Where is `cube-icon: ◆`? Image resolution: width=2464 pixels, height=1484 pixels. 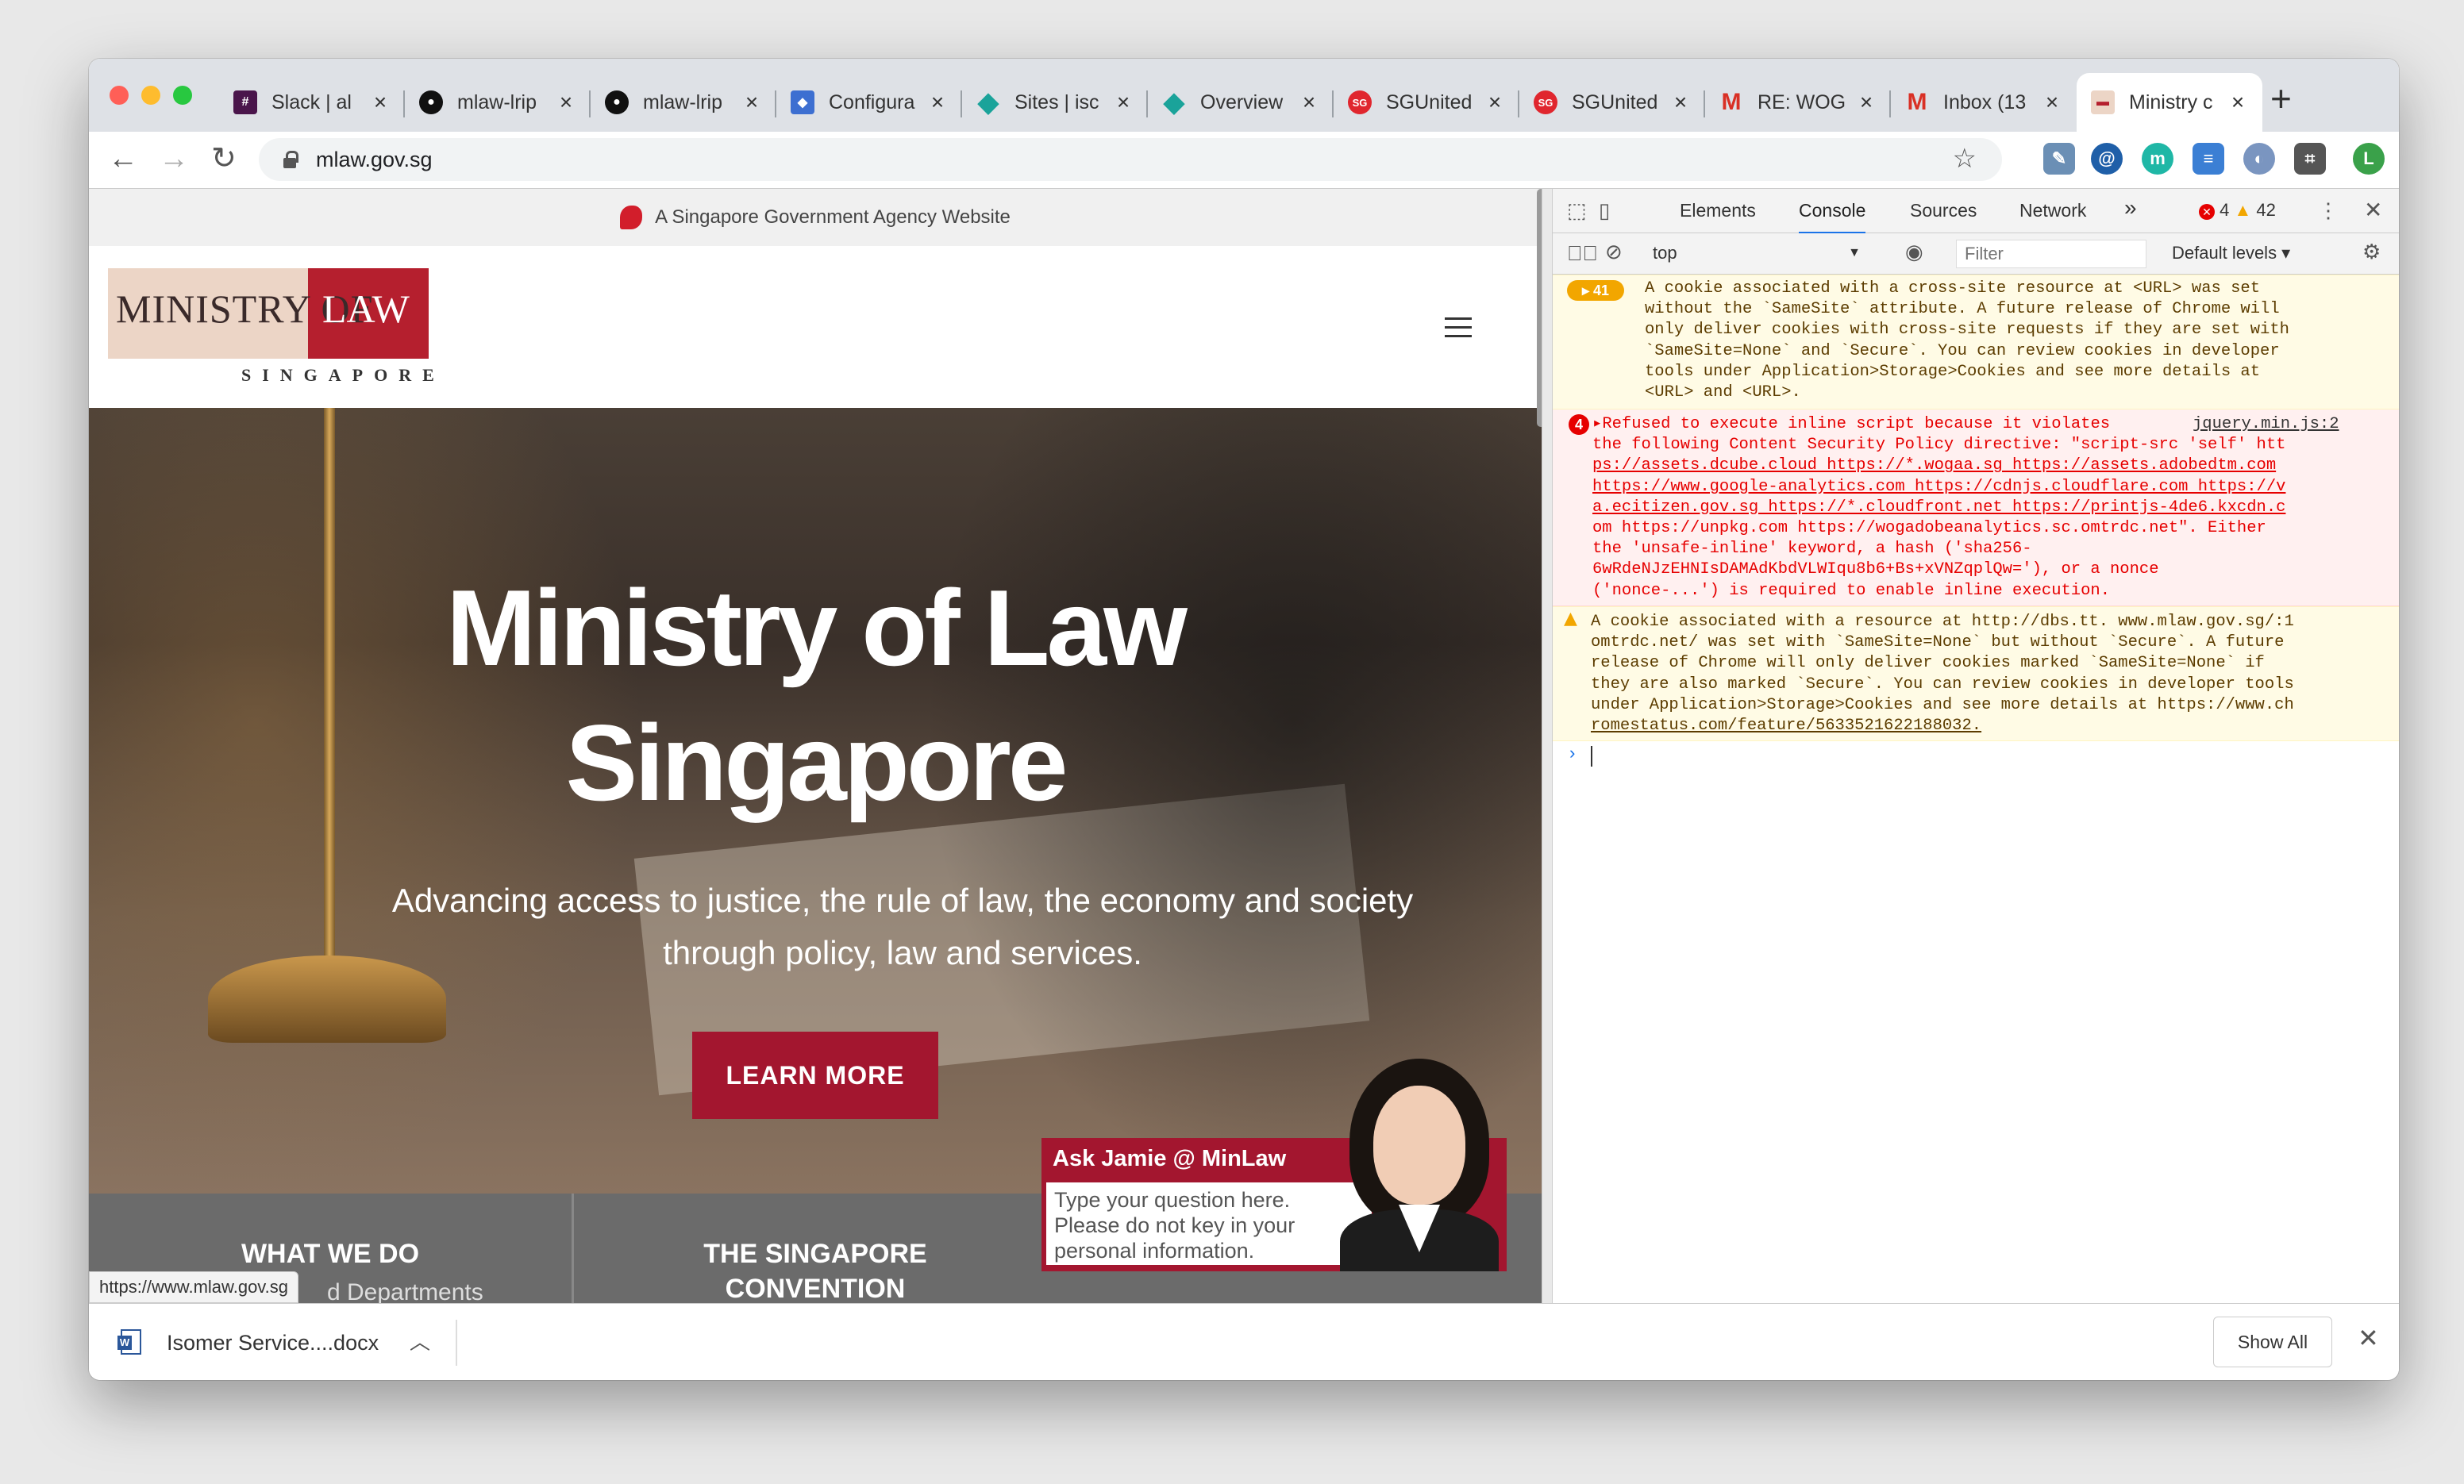 cube-icon: ◆ is located at coordinates (802, 102).